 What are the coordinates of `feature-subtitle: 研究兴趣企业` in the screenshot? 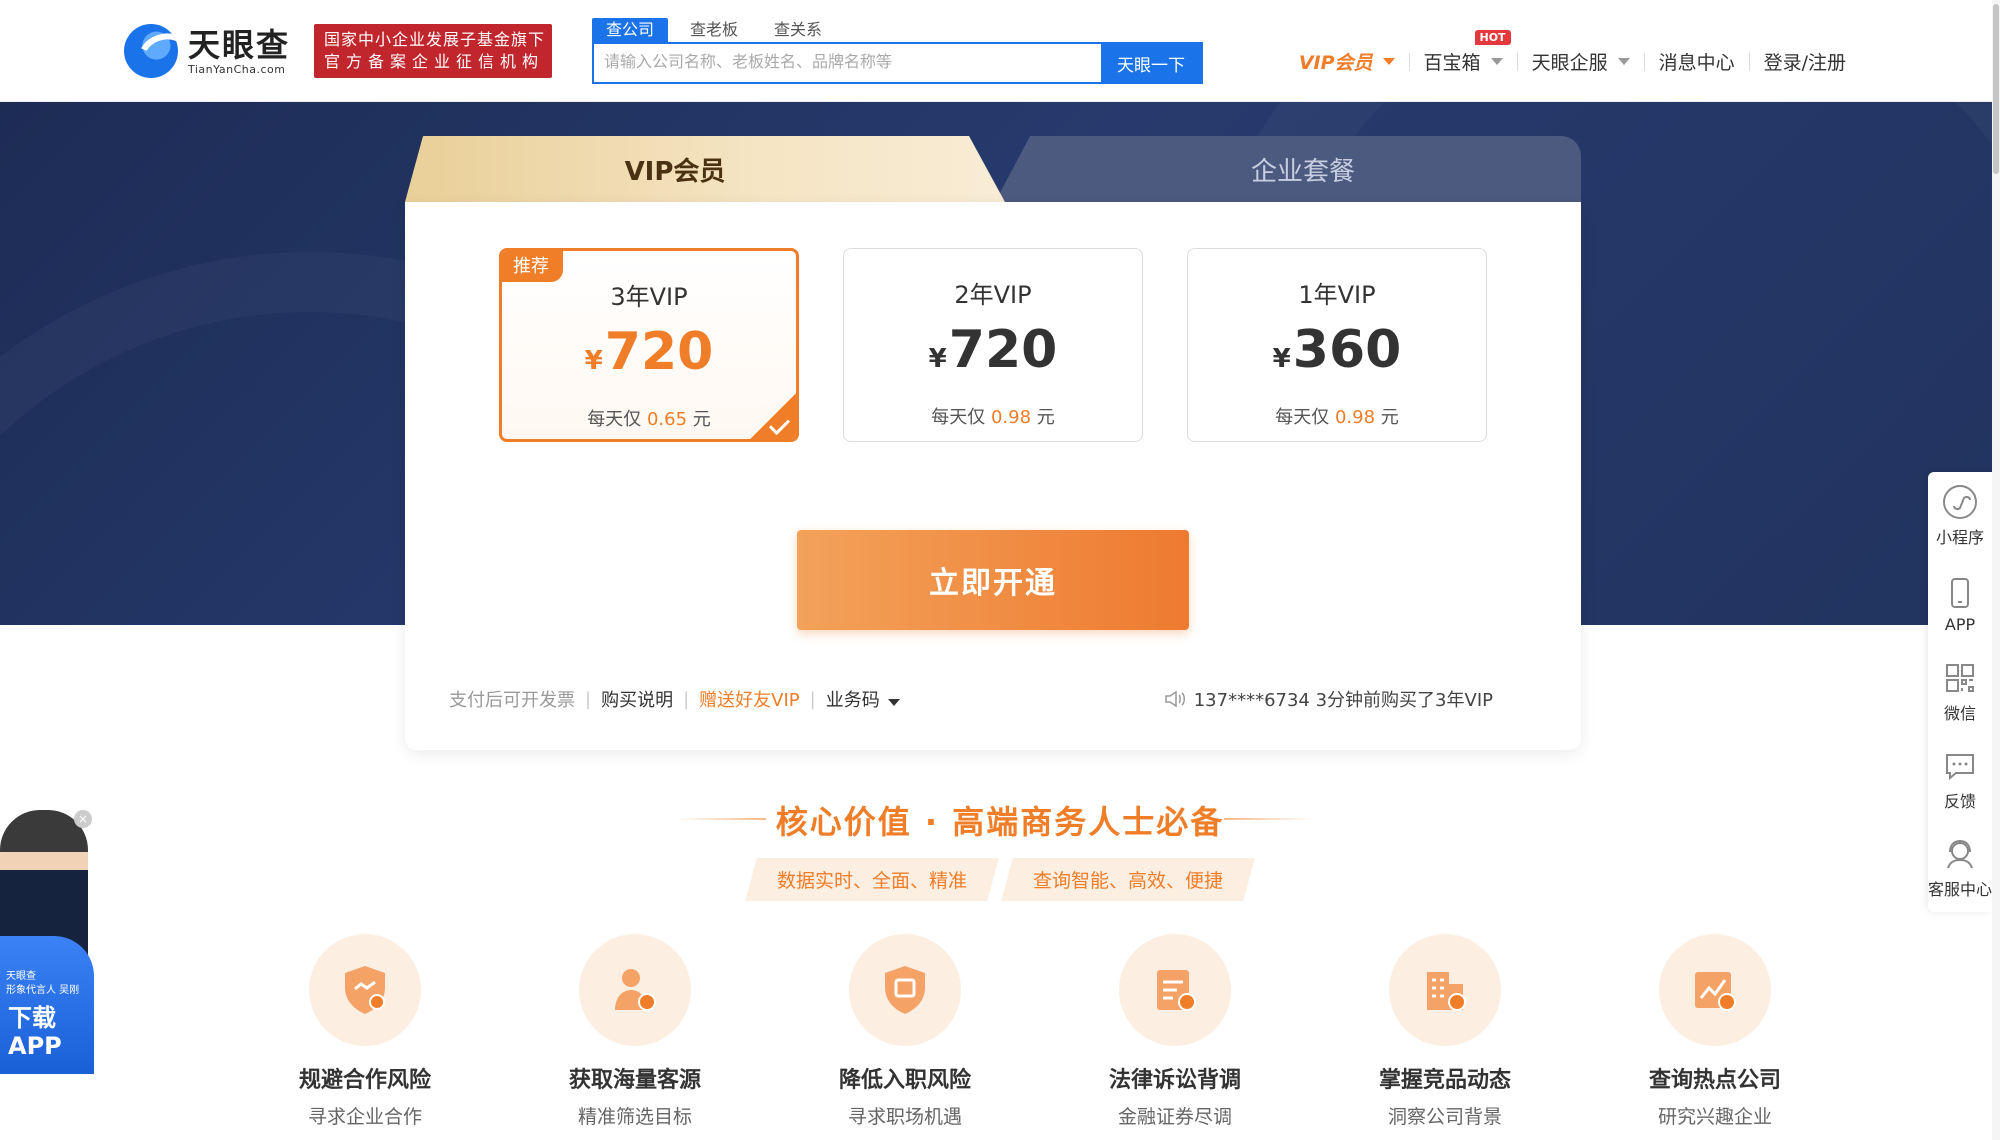 It's located at (1714, 1117).